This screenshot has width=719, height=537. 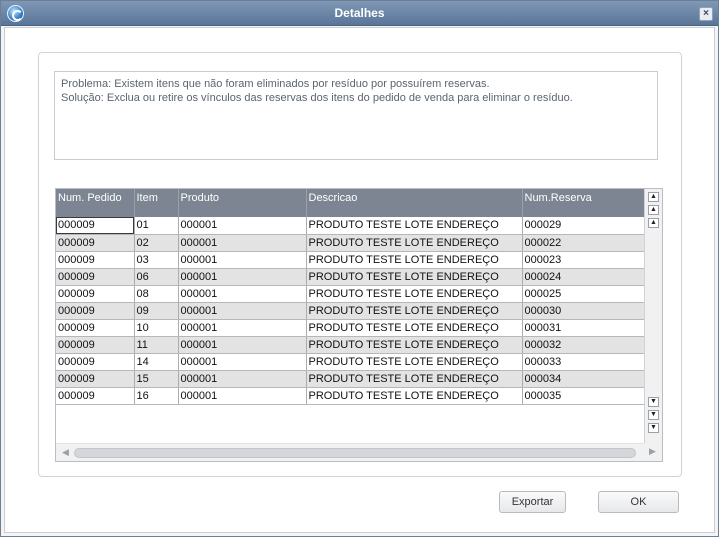 What do you see at coordinates (65, 452) in the screenshot?
I see `scroll-left-icon: ◀` at bounding box center [65, 452].